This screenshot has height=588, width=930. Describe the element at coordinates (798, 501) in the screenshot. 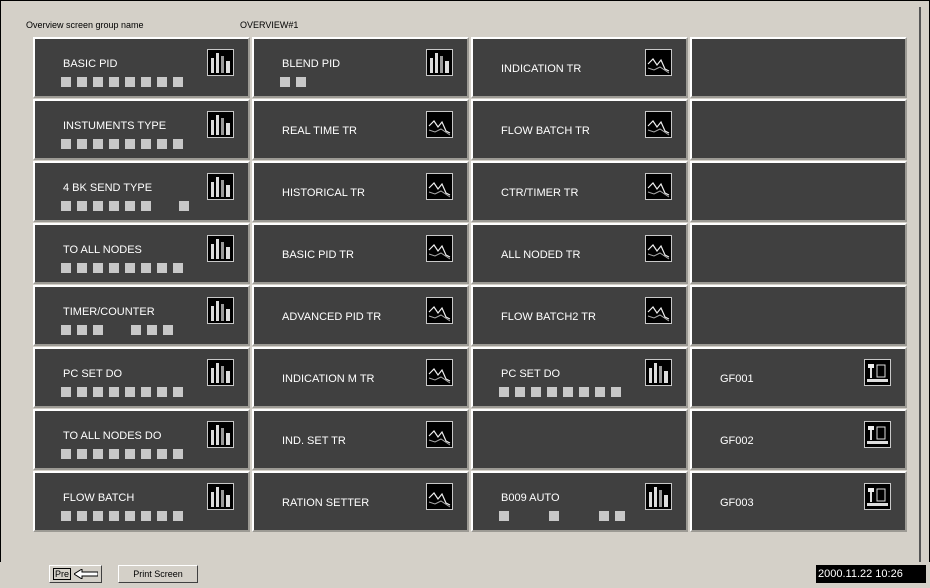

I see `overview-panel-p73: GF003` at that location.